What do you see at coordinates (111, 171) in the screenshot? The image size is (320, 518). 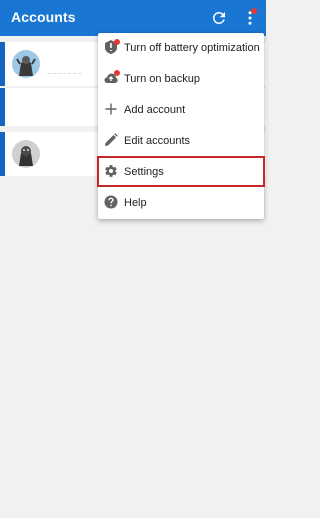 I see `gear-icon` at bounding box center [111, 171].